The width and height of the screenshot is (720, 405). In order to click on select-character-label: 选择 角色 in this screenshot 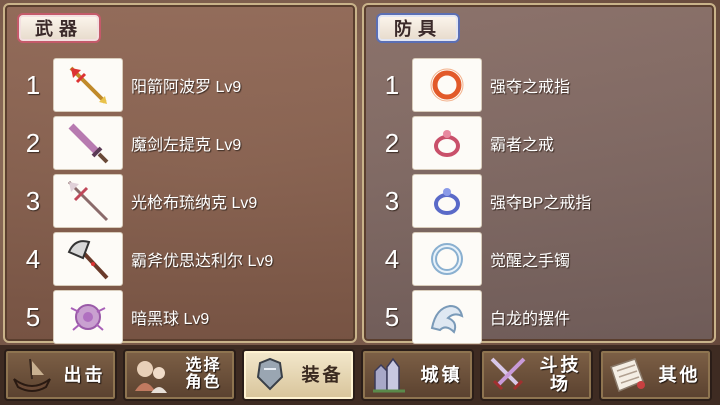, I will do `click(203, 374)`.